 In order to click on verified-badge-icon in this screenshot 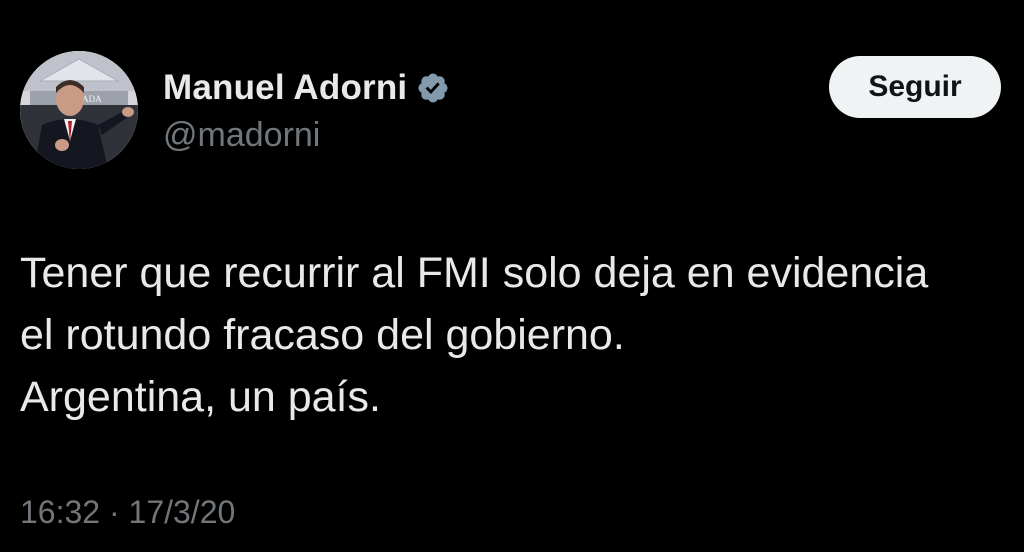, I will do `click(433, 88)`.